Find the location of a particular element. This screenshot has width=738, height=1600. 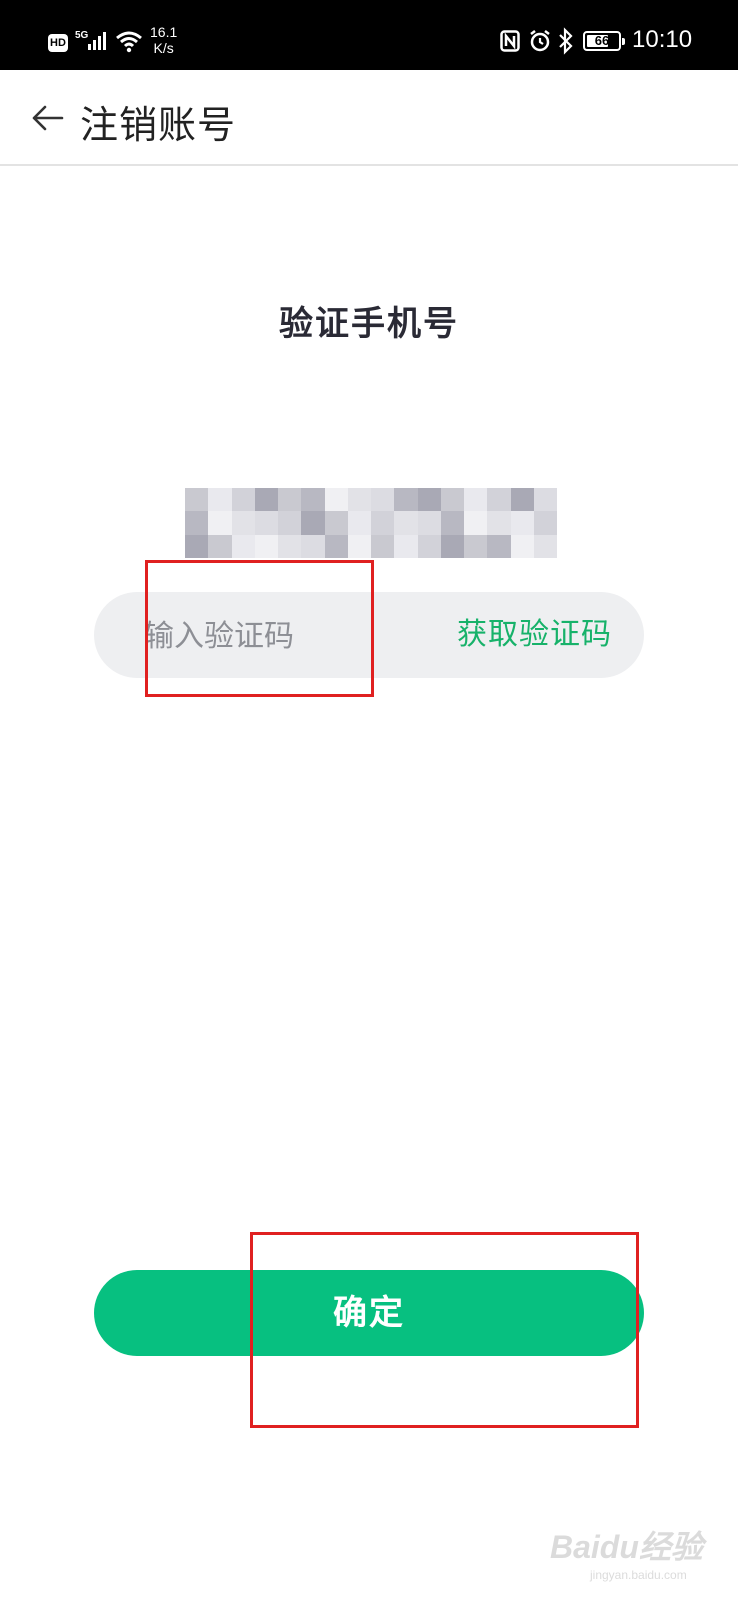

signal-icon is located at coordinates (99, 40).